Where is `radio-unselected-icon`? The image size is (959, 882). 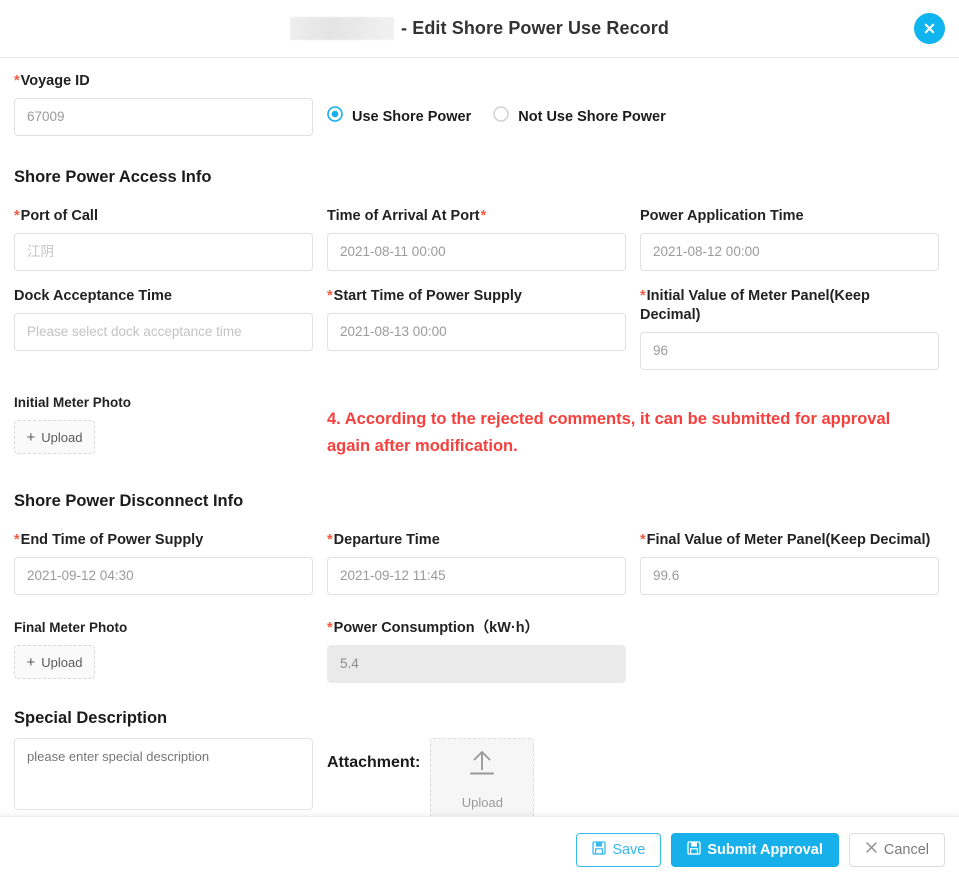 radio-unselected-icon is located at coordinates (501, 116).